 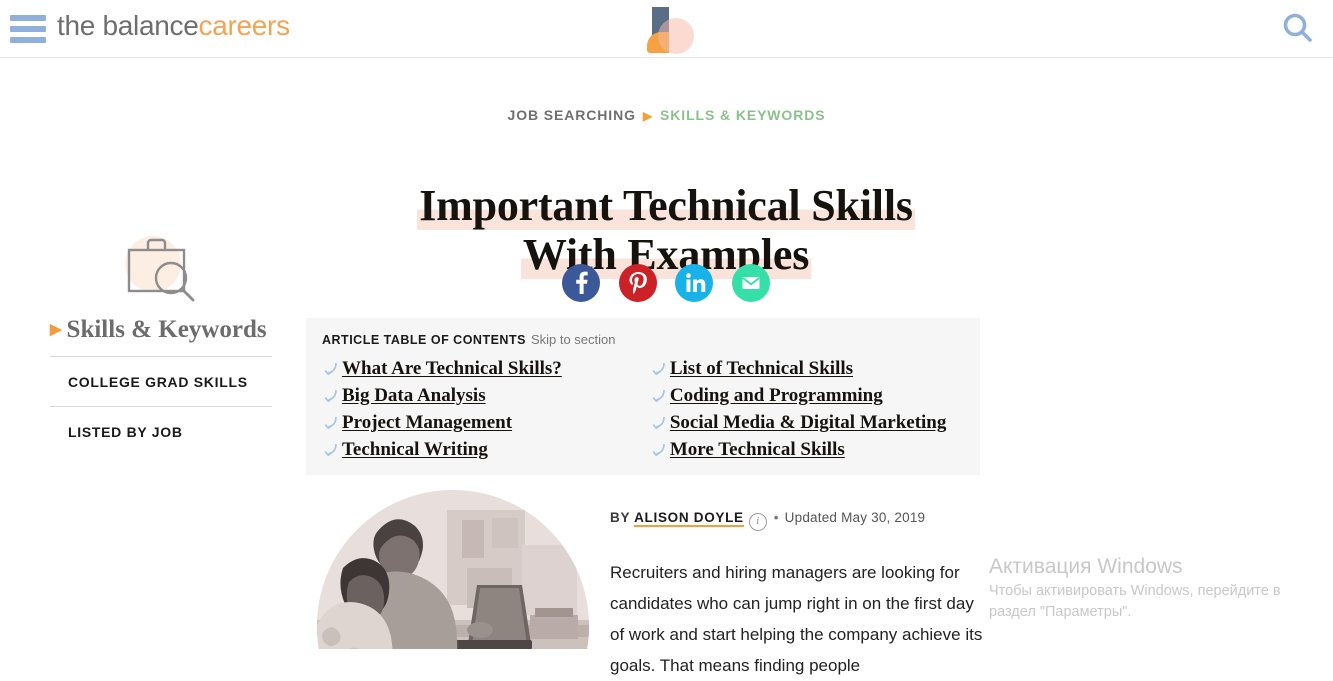 What do you see at coordinates (620, 517) in the screenshot?
I see `byline-by-label: BY` at bounding box center [620, 517].